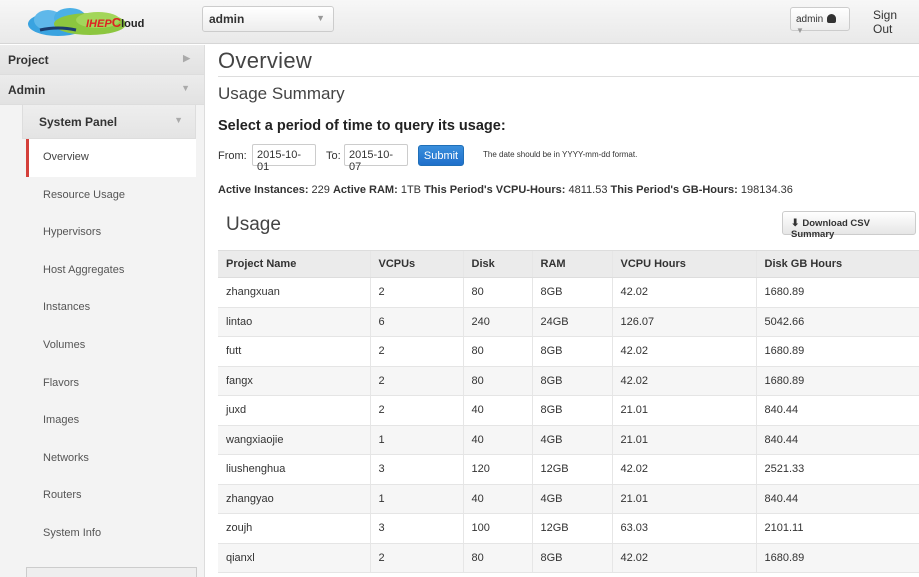 This screenshot has height=577, width=919. Describe the element at coordinates (284, 158) in the screenshot. I see `from-date-input: 2015-10-01` at that location.